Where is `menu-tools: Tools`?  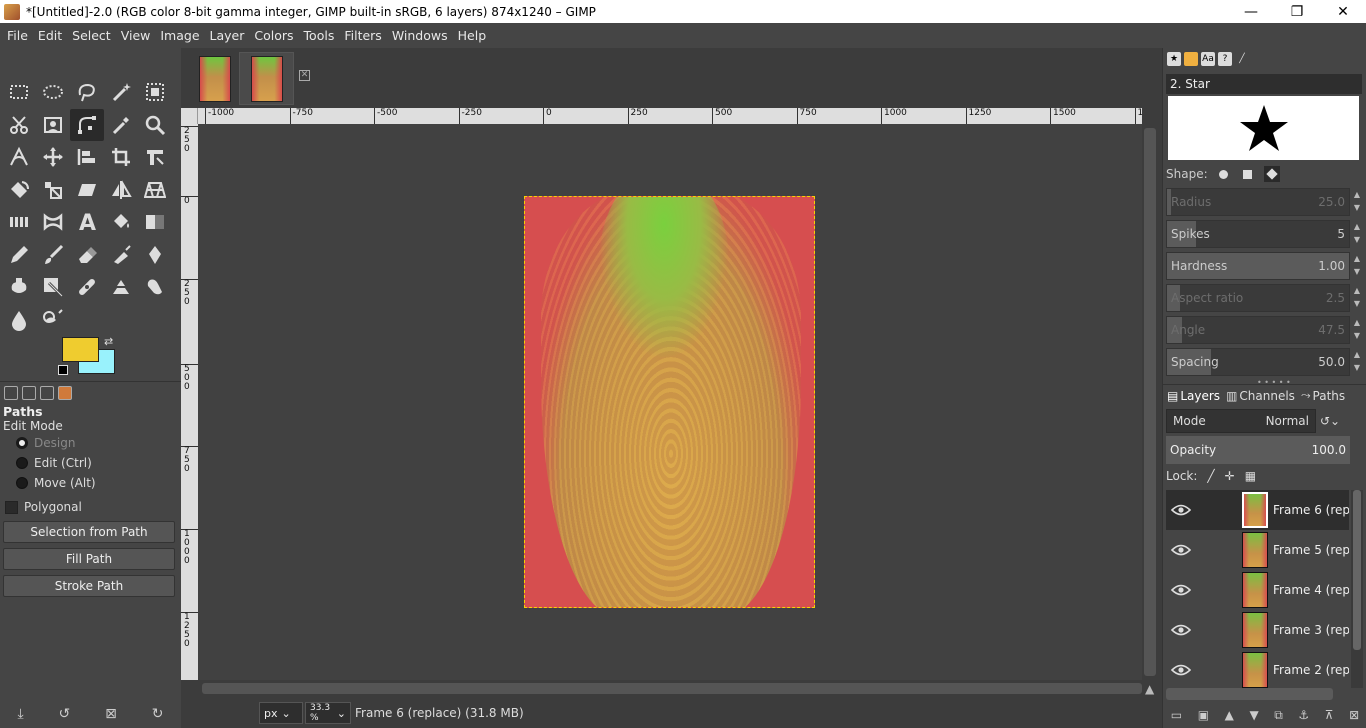
menu-tools: Tools is located at coordinates (319, 35).